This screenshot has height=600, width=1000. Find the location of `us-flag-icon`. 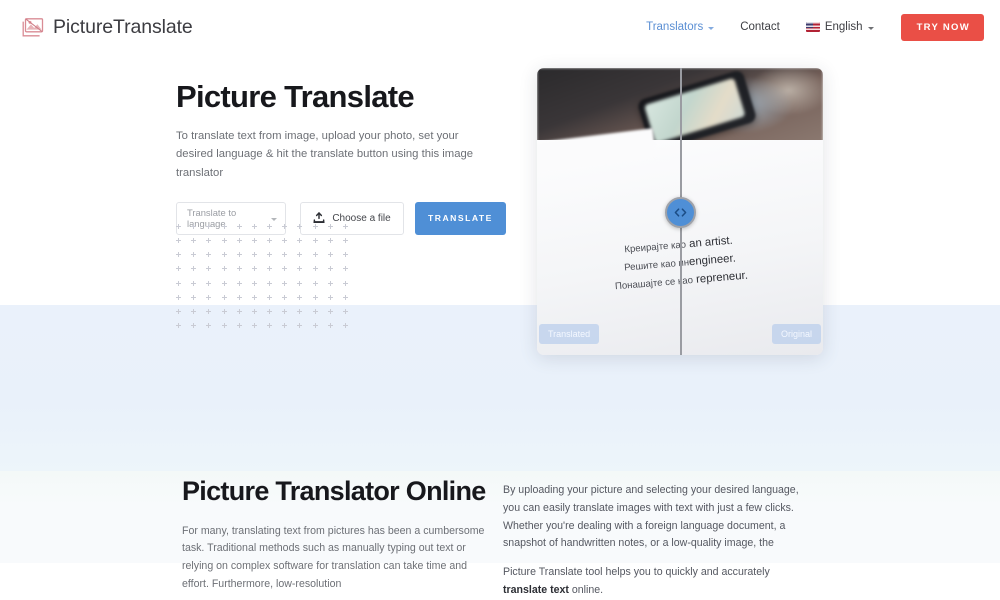

us-flag-icon is located at coordinates (812, 27).